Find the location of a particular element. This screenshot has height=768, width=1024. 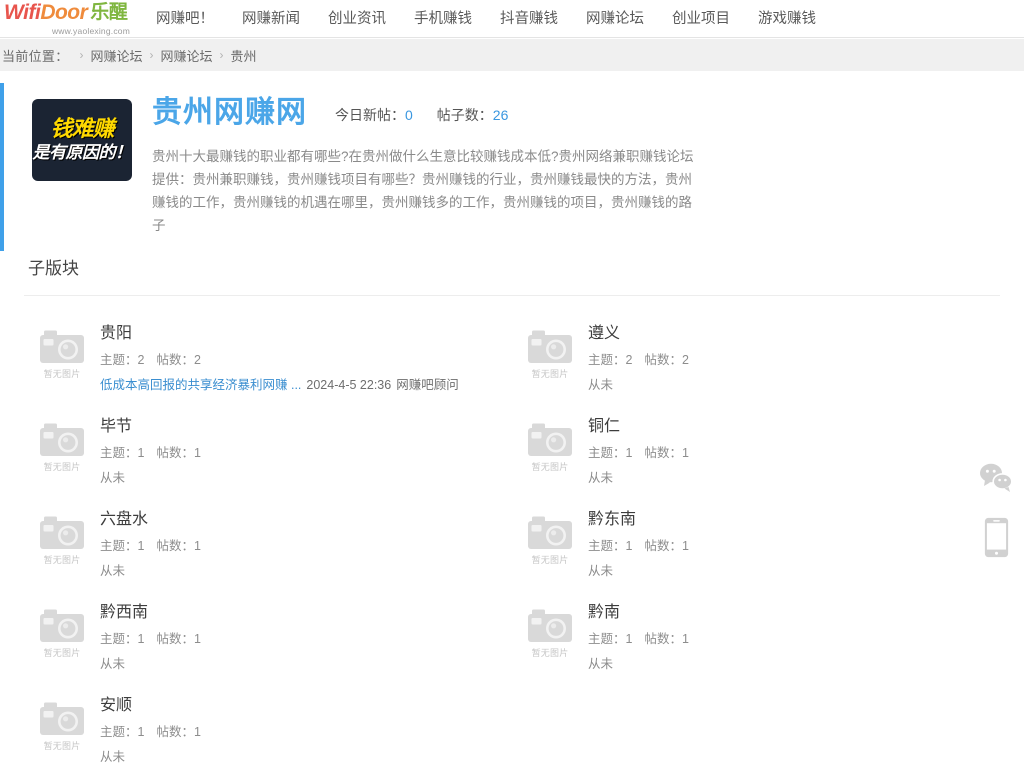

nav-item-1: 网赚新闻 is located at coordinates (271, 19).